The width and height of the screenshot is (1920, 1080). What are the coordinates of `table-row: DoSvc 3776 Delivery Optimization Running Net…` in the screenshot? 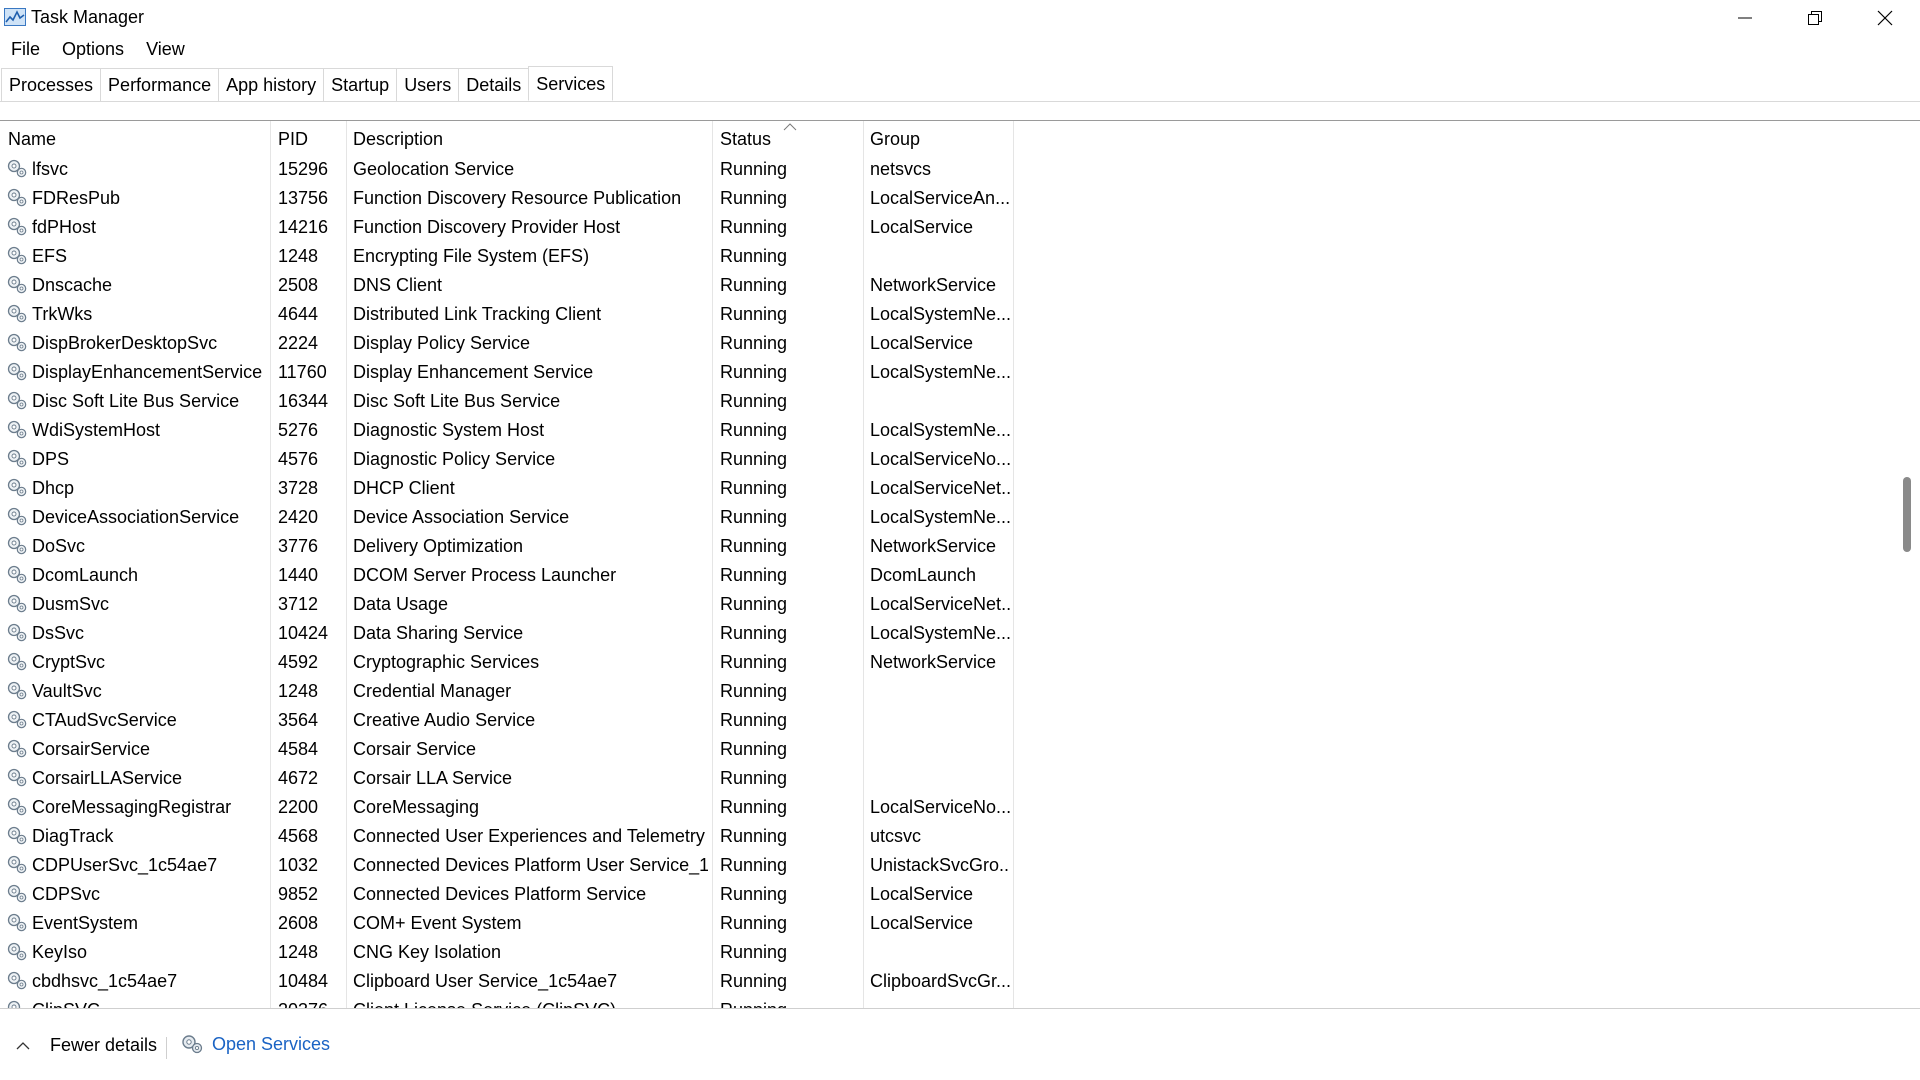 It's located at (507, 547).